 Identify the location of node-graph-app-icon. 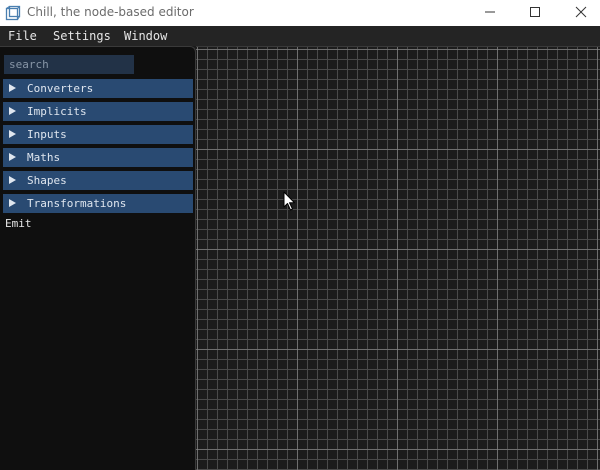
(13, 13).